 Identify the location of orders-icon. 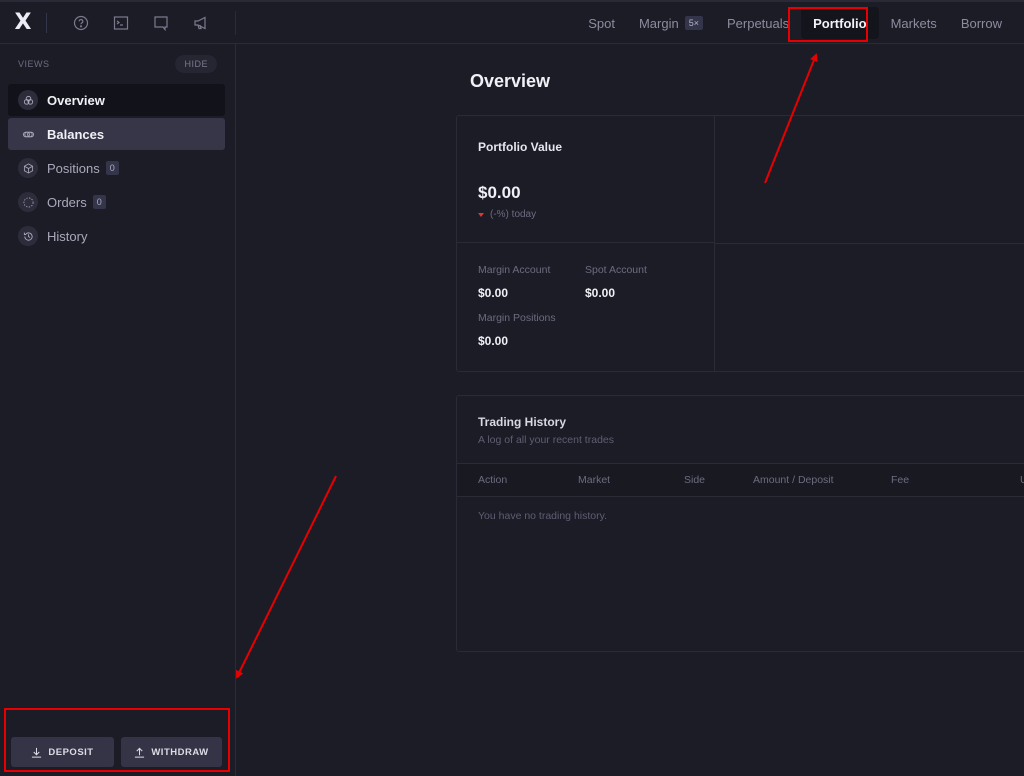
(28, 202).